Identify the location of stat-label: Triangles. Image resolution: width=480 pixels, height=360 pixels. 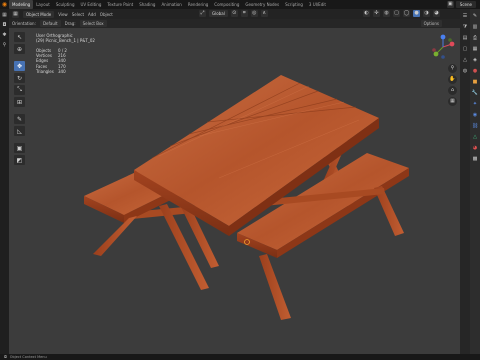
(45, 71).